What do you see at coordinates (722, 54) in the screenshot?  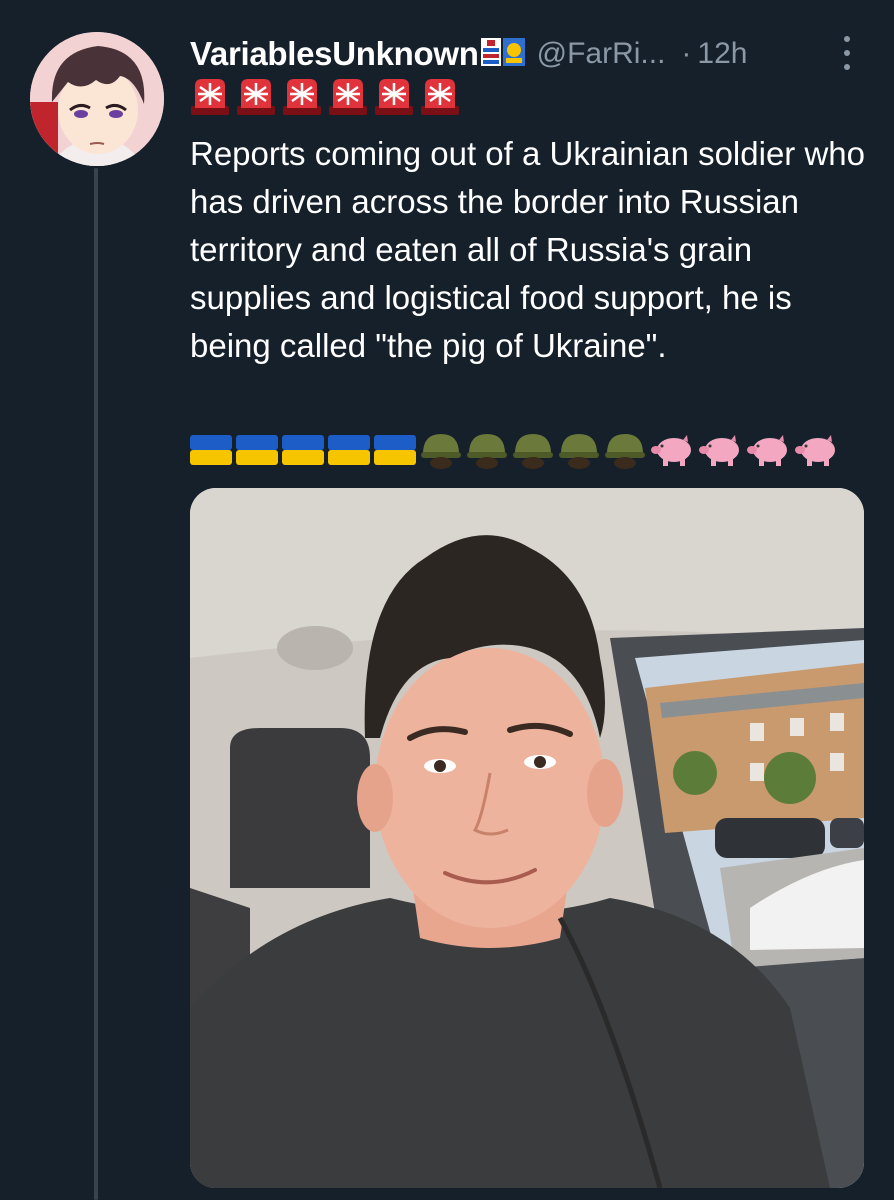 I see `timestamp: 12h` at bounding box center [722, 54].